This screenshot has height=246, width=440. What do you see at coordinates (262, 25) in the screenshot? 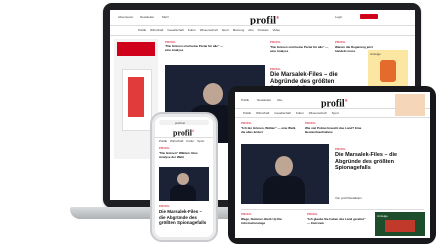
I see `laptop-header-divider` at bounding box center [262, 25].